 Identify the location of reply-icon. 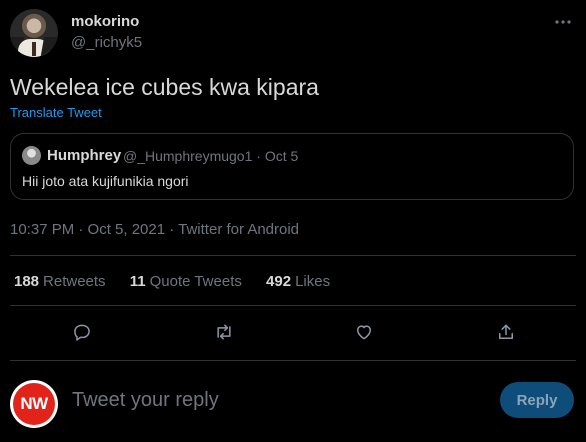
(82, 332).